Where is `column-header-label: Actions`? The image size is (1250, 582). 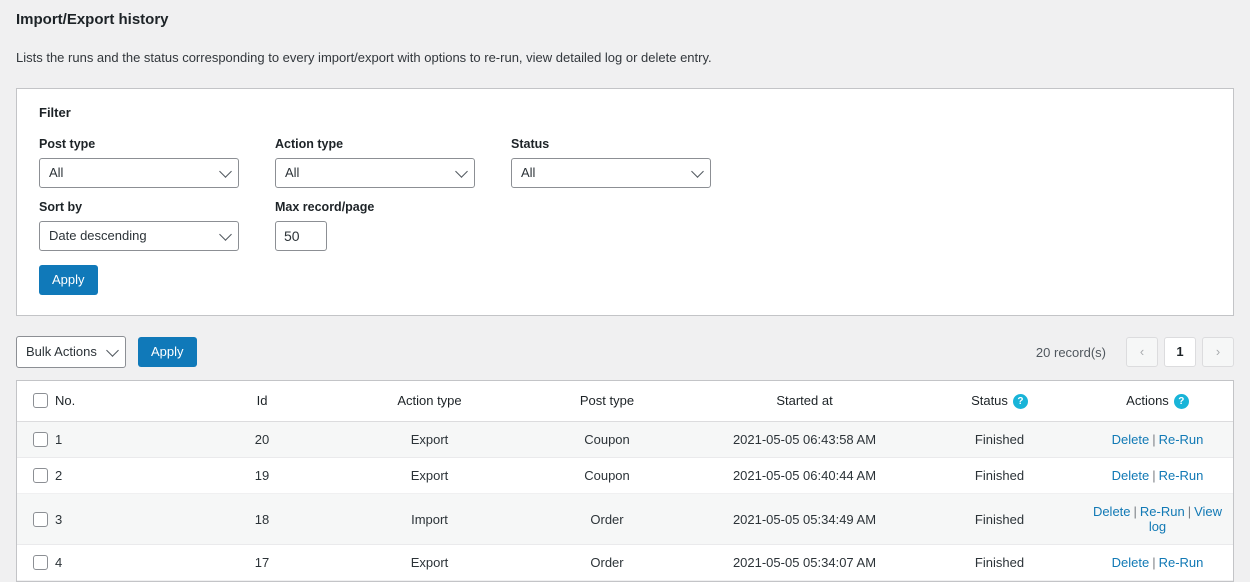 column-header-label: Actions is located at coordinates (1147, 400).